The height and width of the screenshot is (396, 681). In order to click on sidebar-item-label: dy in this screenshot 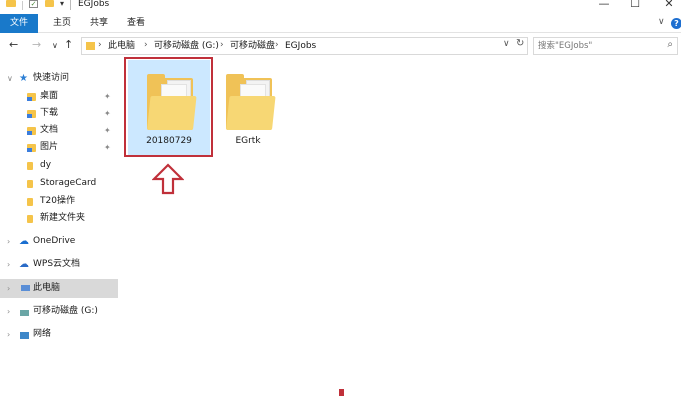, I will do `click(46, 165)`.